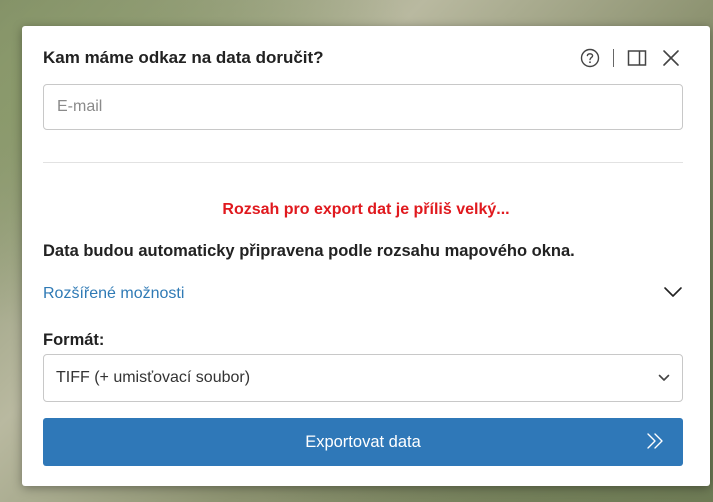 The image size is (713, 502). I want to click on format-select: TIFF (+ umisťovací soubor), so click(363, 378).